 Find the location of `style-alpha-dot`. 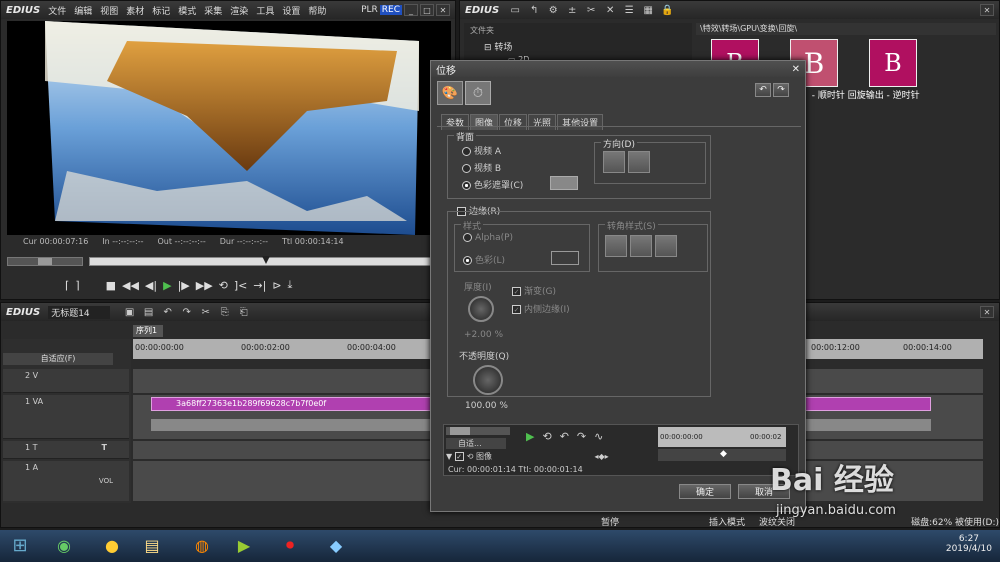

style-alpha-dot is located at coordinates (467, 237).